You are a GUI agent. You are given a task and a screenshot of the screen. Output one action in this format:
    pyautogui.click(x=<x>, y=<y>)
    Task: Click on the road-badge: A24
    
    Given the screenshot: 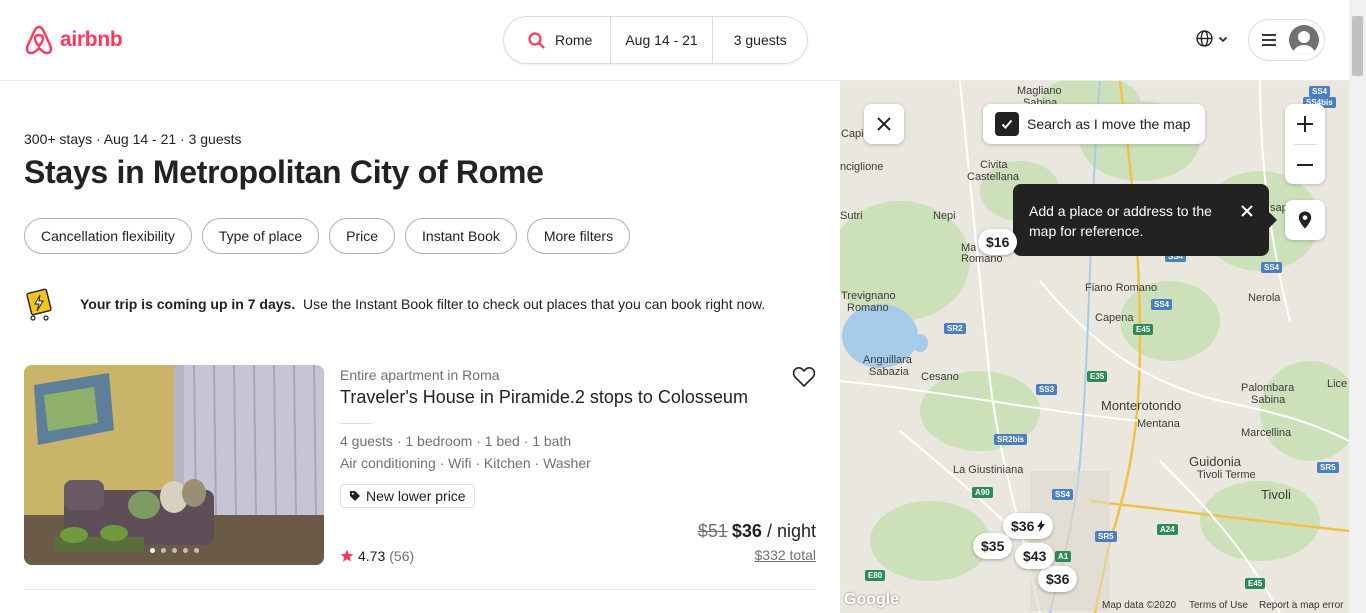 What is the action you would take?
    pyautogui.click(x=1167, y=529)
    